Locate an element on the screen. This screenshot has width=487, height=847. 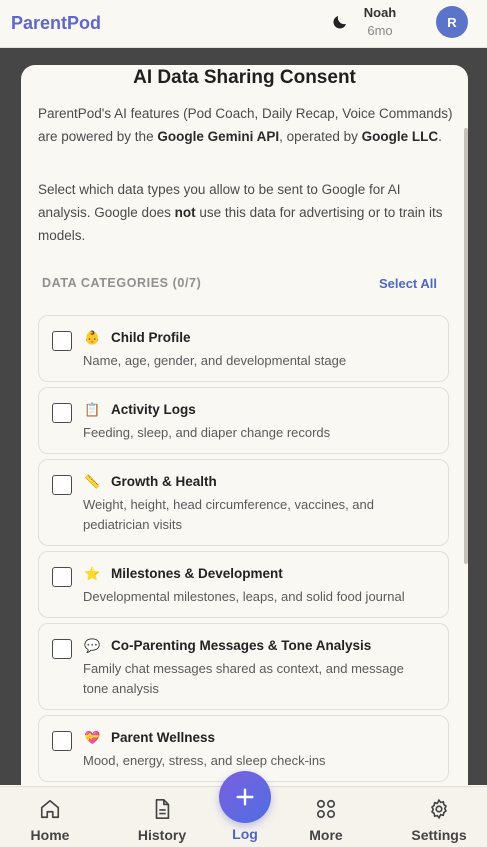
nav-history: History is located at coordinates (162, 817).